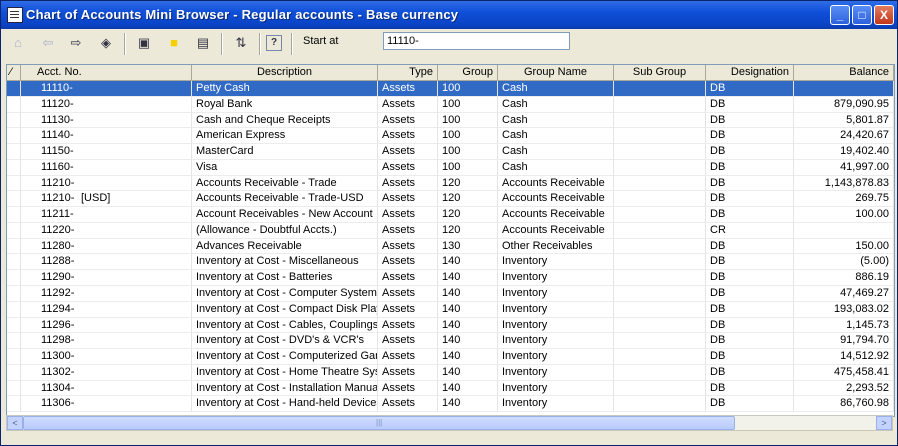  What do you see at coordinates (285, 73) in the screenshot?
I see `column-header-description: Description` at bounding box center [285, 73].